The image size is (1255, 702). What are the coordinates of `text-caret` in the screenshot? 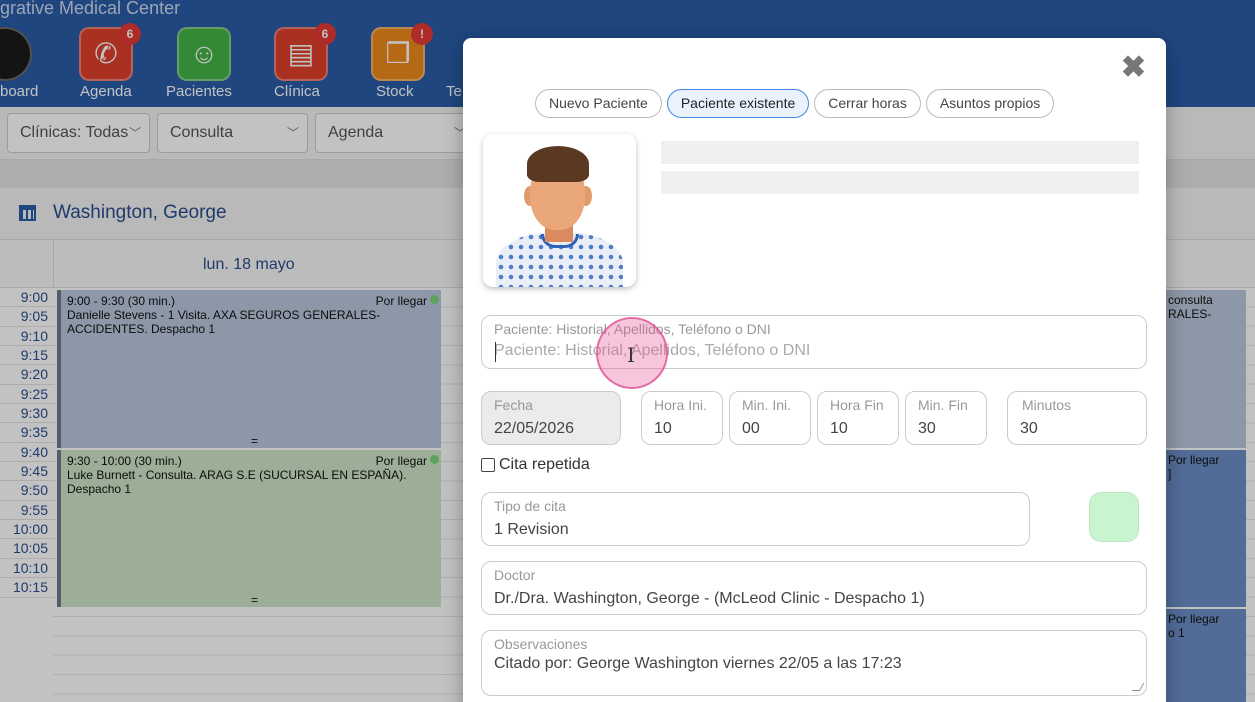 It's located at (495, 352).